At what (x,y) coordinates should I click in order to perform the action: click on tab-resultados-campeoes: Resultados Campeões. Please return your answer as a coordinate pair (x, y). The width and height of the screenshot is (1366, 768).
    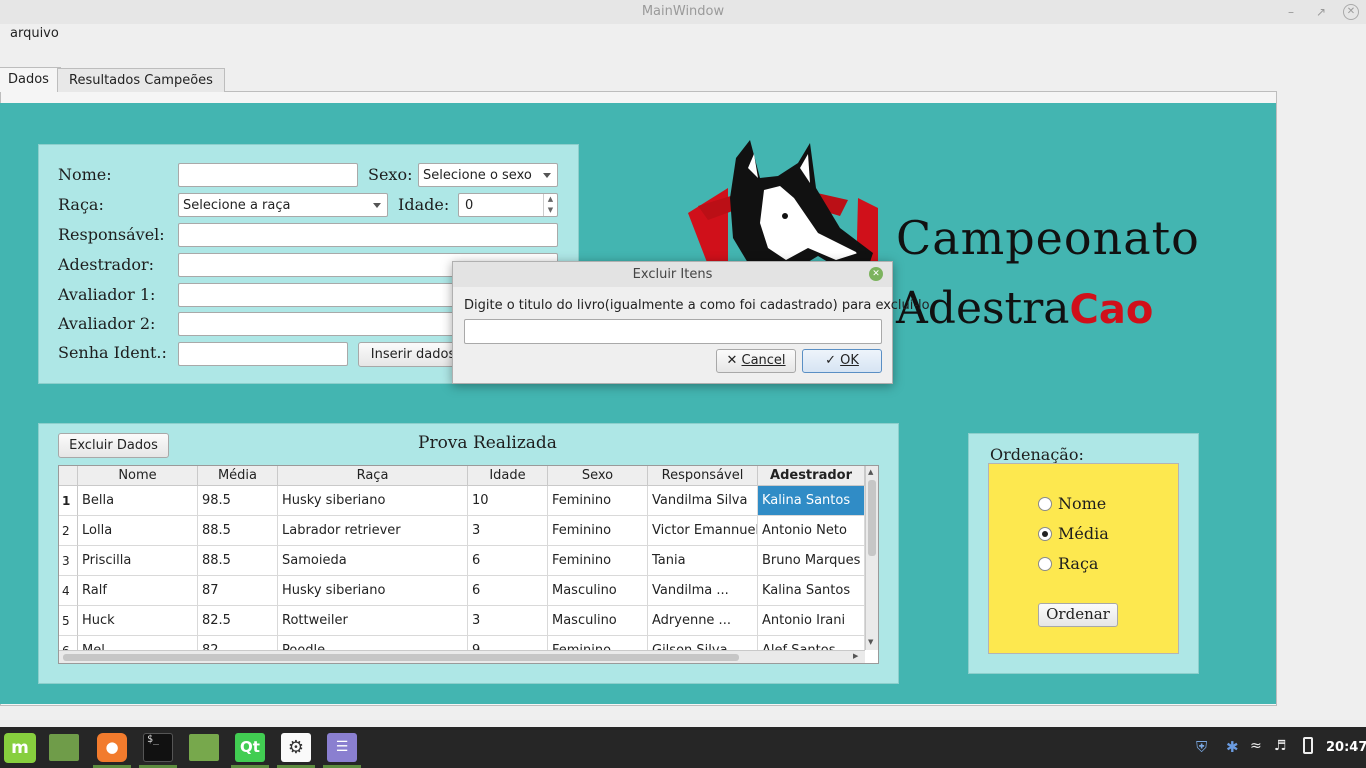
    Looking at the image, I should click on (141, 80).